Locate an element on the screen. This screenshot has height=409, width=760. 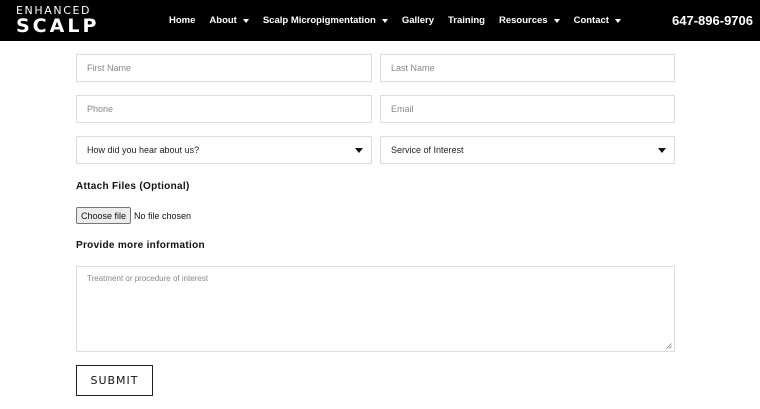
phone-placeholder: Phone is located at coordinates (100, 109).